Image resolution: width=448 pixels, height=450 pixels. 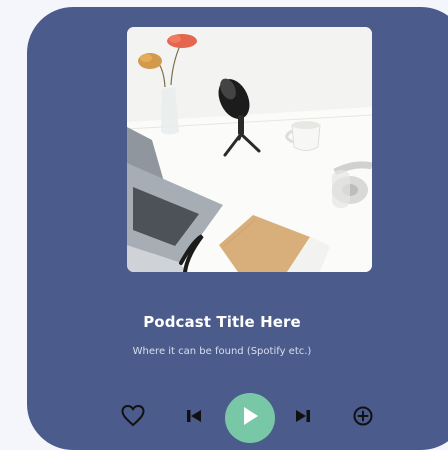 I want to click on player-controls, so click(x=222, y=418).